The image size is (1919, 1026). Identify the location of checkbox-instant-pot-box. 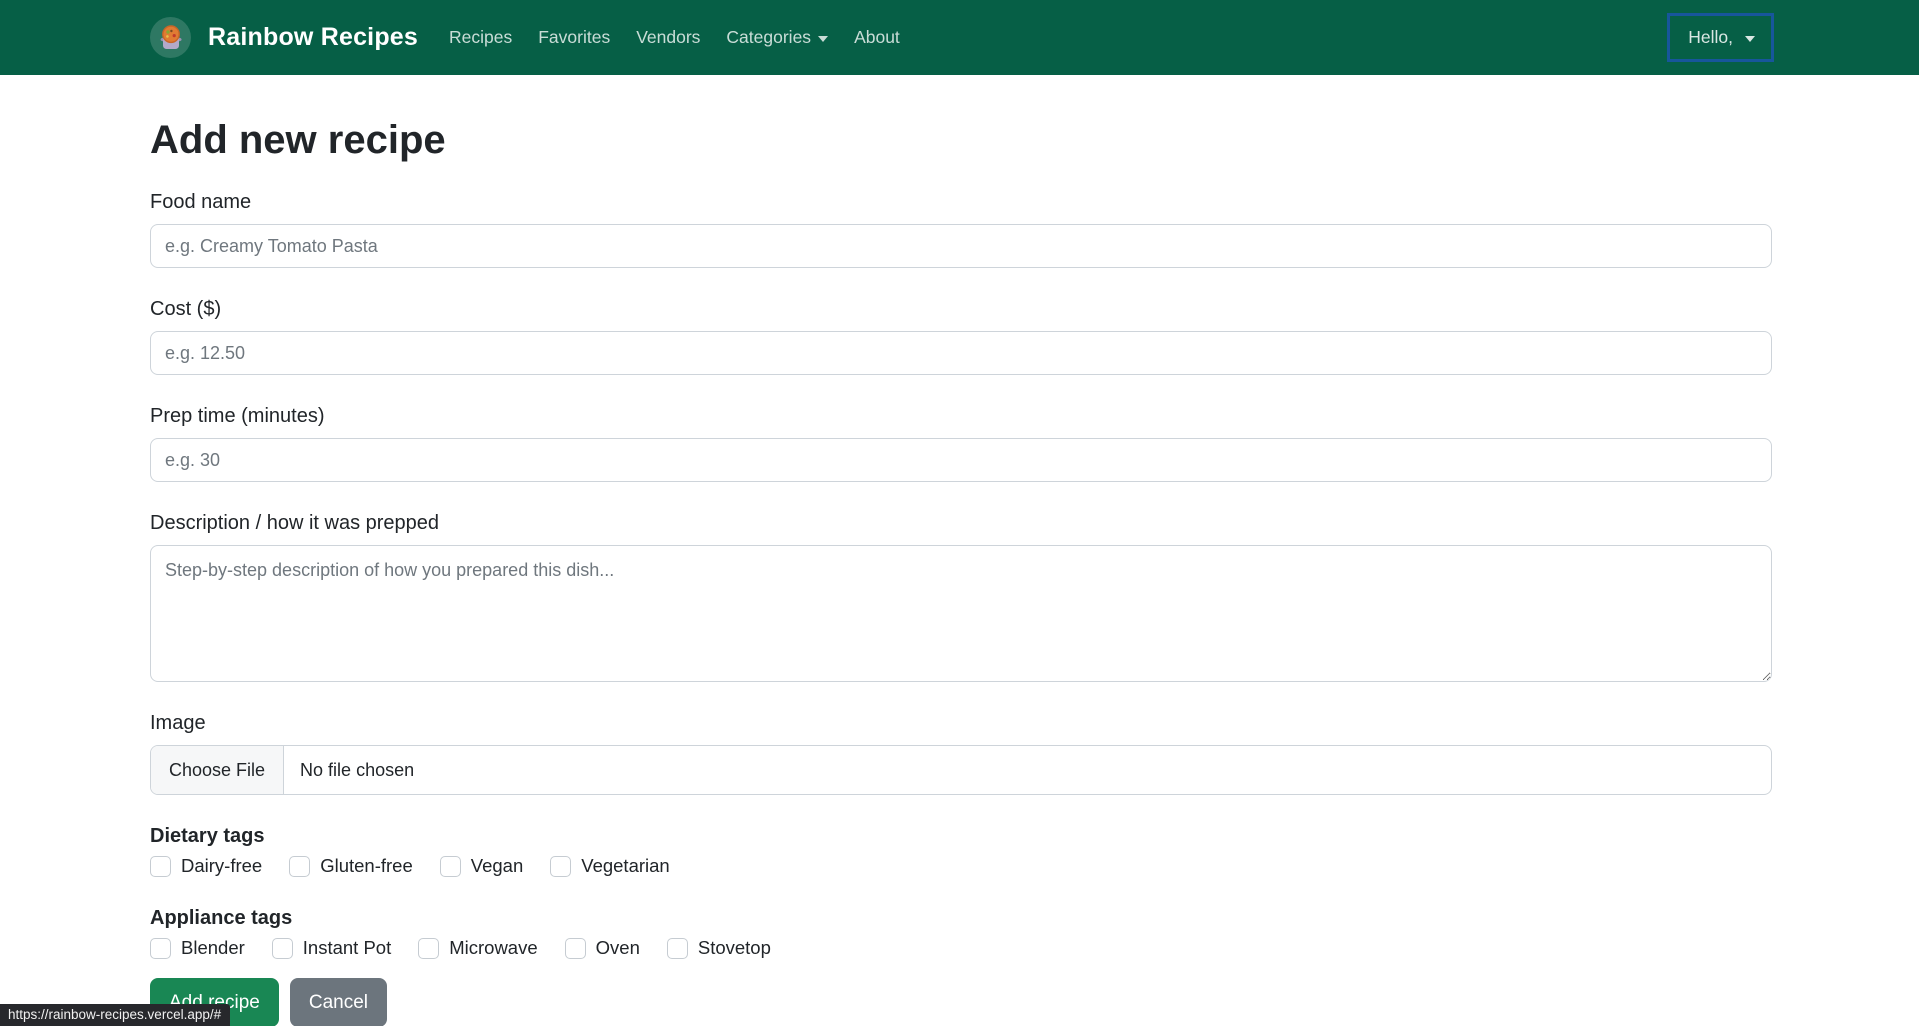
(282, 948).